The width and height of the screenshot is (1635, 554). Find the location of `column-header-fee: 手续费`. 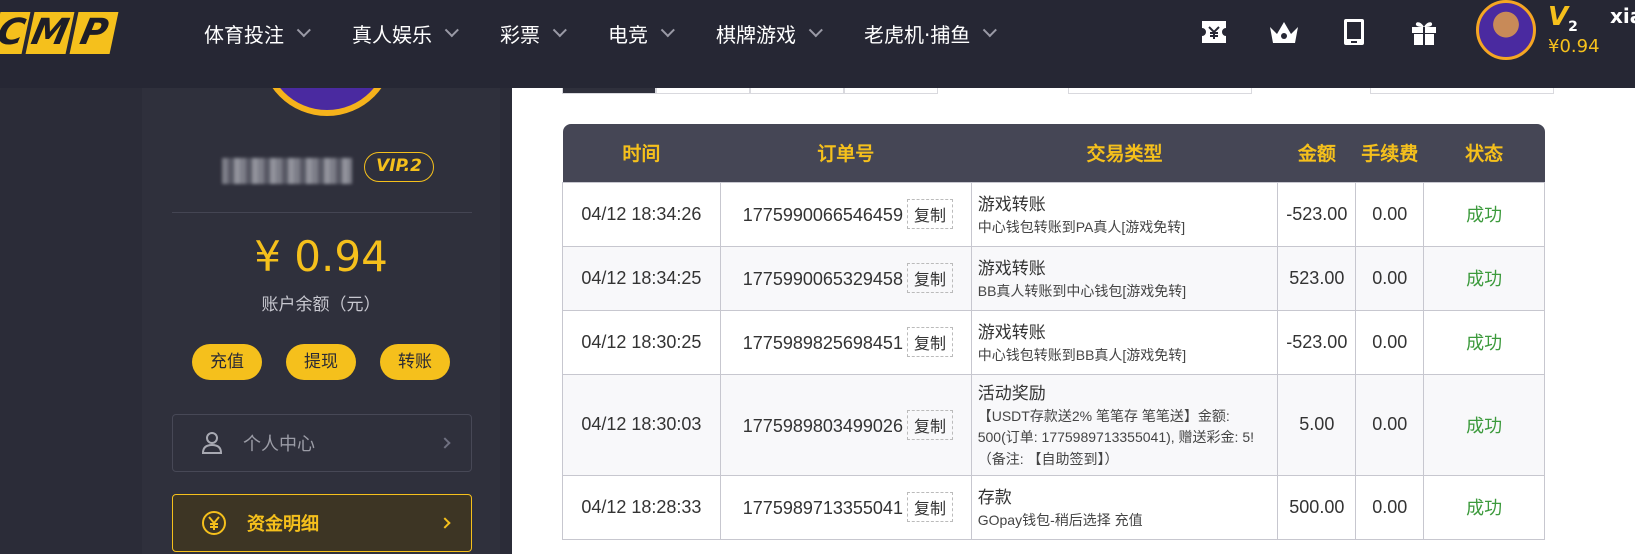

column-header-fee: 手续费 is located at coordinates (1389, 153).